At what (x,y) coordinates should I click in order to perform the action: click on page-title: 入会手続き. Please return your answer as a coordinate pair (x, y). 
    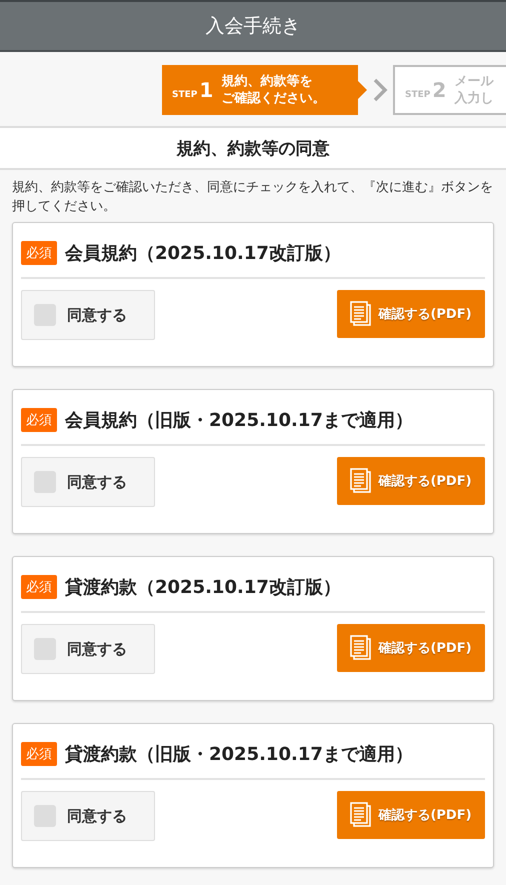
    Looking at the image, I should click on (253, 26).